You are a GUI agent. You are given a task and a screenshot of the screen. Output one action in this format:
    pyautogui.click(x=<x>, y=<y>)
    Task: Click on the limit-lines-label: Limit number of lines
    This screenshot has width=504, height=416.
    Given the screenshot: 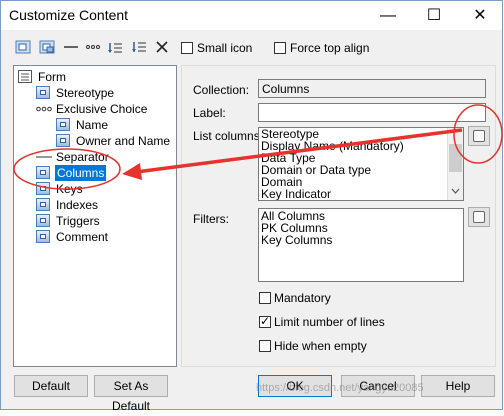 What is the action you would take?
    pyautogui.click(x=329, y=322)
    